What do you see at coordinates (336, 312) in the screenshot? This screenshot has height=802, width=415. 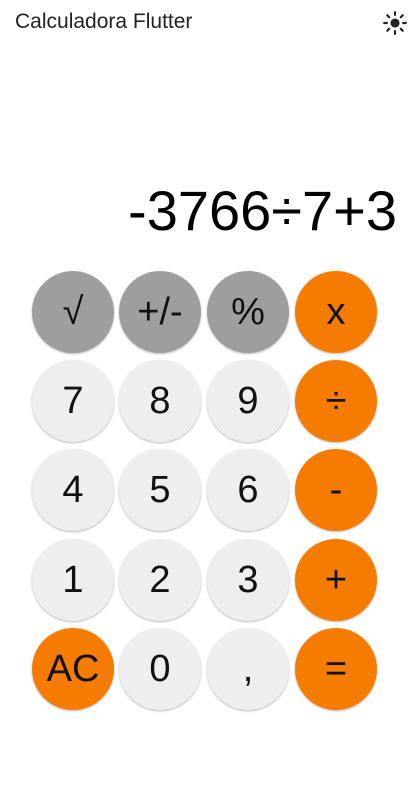 I see `multiply-button: x` at bounding box center [336, 312].